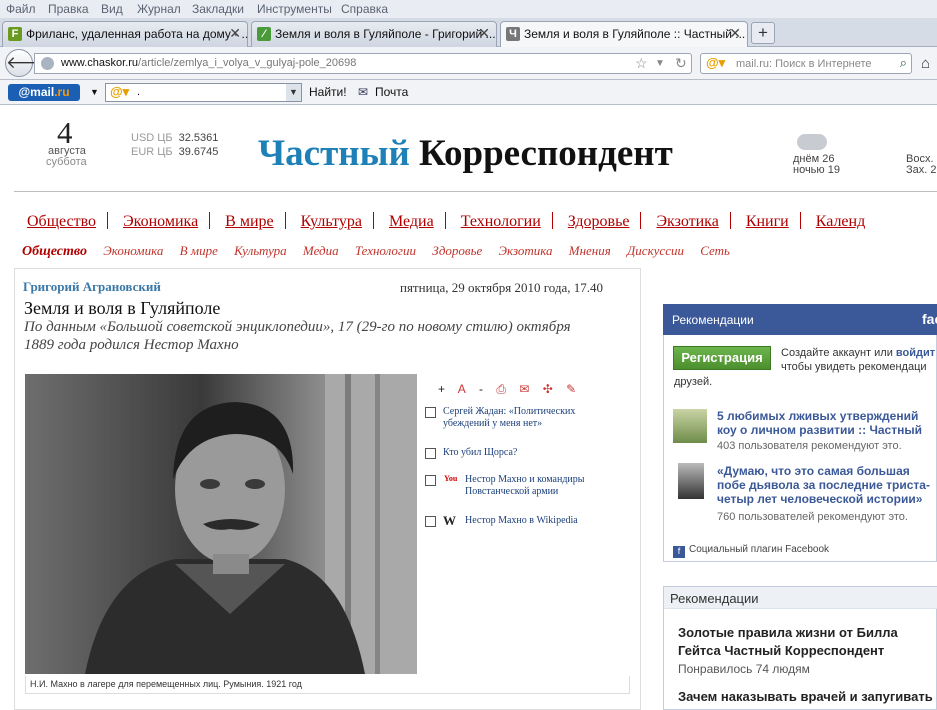 This screenshot has height=710, width=937. I want to click on font-increase-button: +, so click(441, 389).